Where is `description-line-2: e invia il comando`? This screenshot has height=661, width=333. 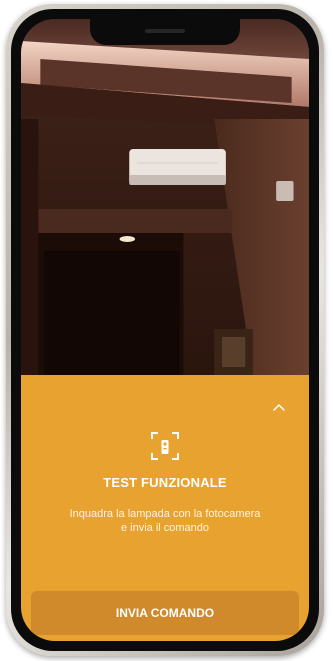 description-line-2: e invia il comando is located at coordinates (165, 528).